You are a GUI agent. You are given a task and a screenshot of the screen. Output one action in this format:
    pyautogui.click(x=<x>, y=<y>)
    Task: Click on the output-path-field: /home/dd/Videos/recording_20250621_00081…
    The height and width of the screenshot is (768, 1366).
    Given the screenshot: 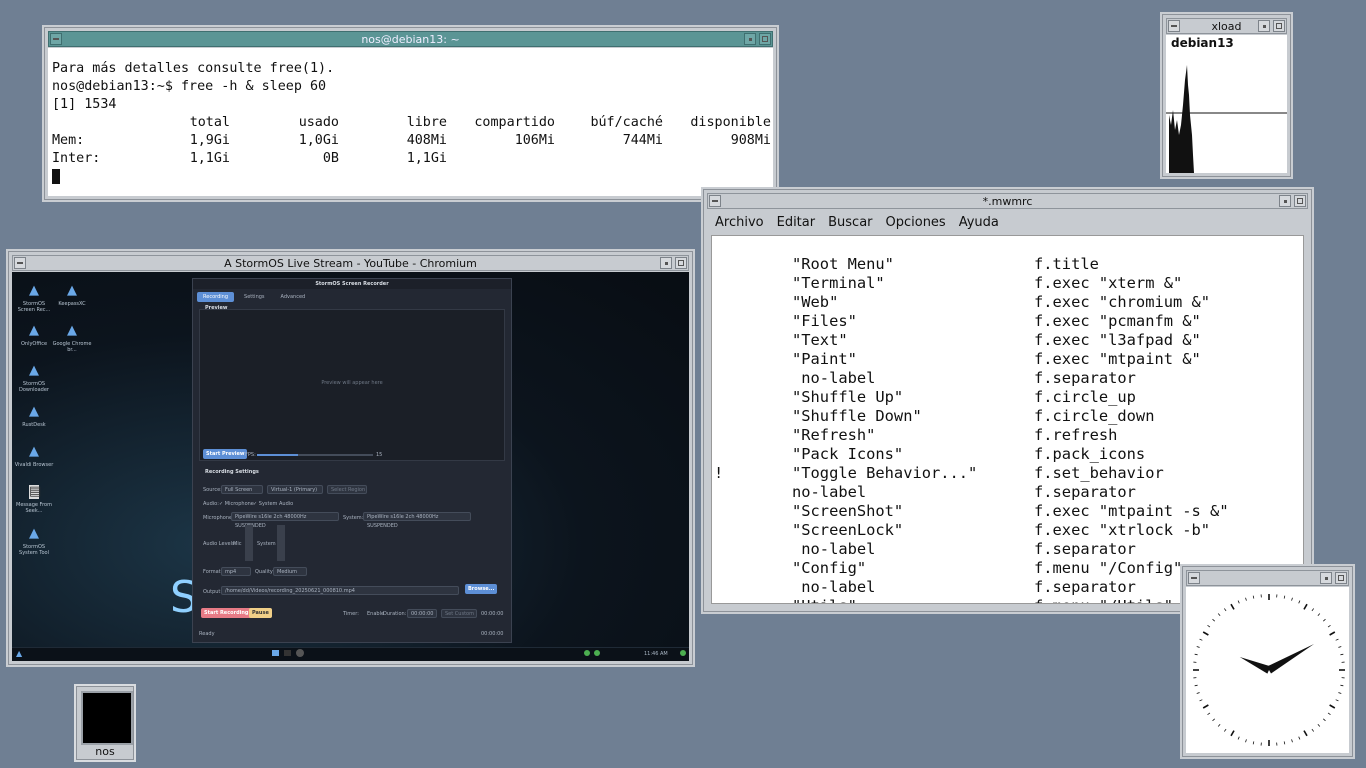 What is the action you would take?
    pyautogui.click(x=340, y=590)
    